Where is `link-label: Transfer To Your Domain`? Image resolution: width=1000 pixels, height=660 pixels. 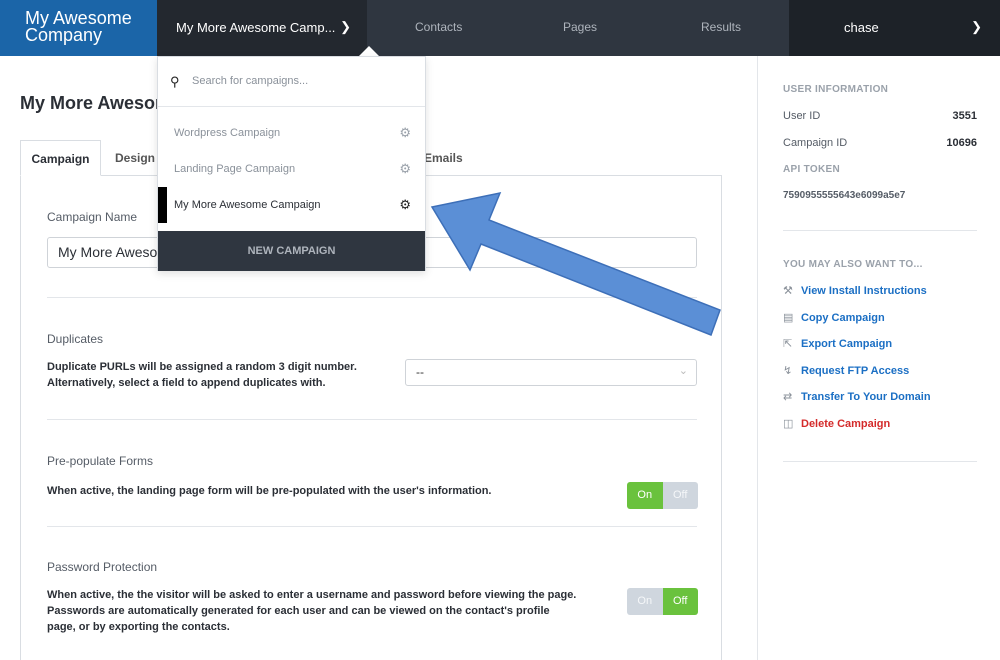 link-label: Transfer To Your Domain is located at coordinates (866, 397).